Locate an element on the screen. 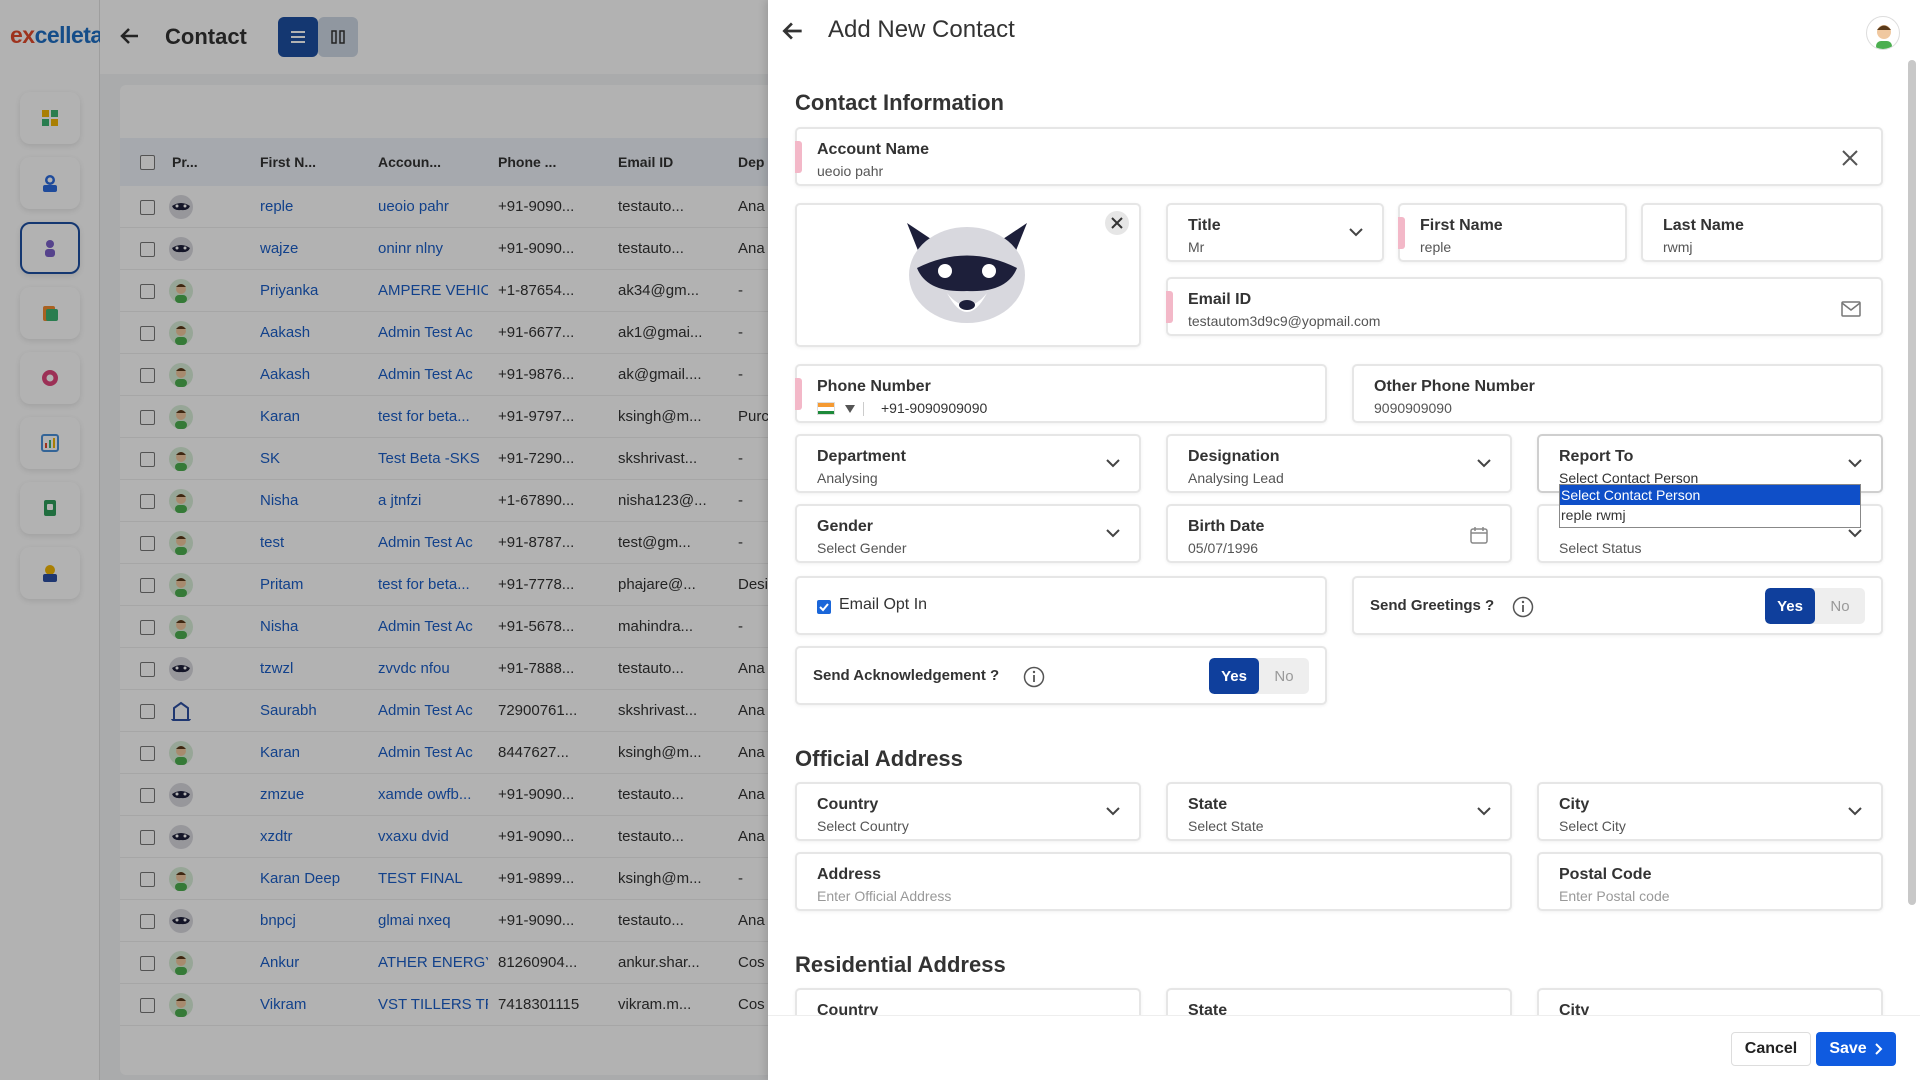 The height and width of the screenshot is (1080, 1920). field-value: rwmj is located at coordinates (1678, 247).